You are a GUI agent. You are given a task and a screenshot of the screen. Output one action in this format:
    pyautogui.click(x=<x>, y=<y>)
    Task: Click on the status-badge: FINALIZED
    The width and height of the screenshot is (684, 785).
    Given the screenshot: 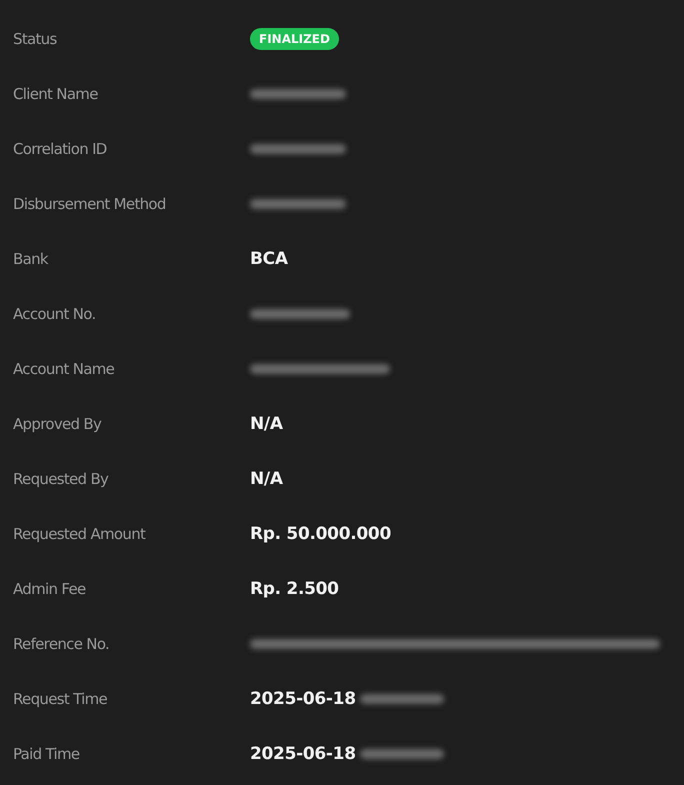 What is the action you would take?
    pyautogui.click(x=294, y=39)
    